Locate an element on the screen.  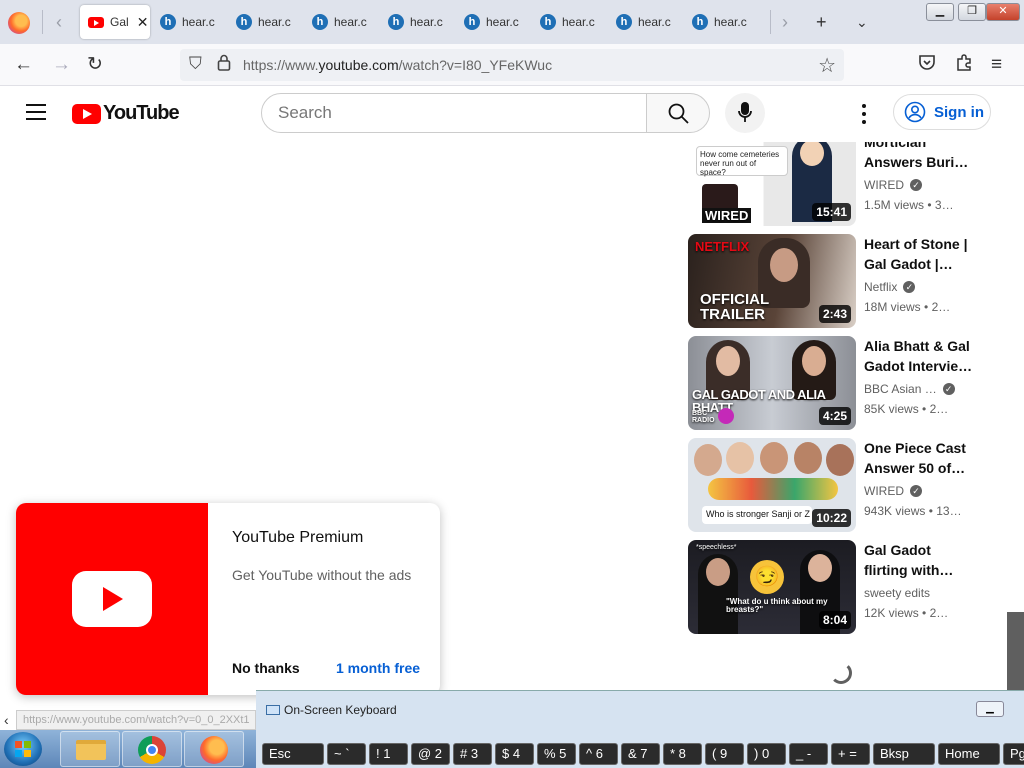
pocket-icon is located at coordinates (927, 65).